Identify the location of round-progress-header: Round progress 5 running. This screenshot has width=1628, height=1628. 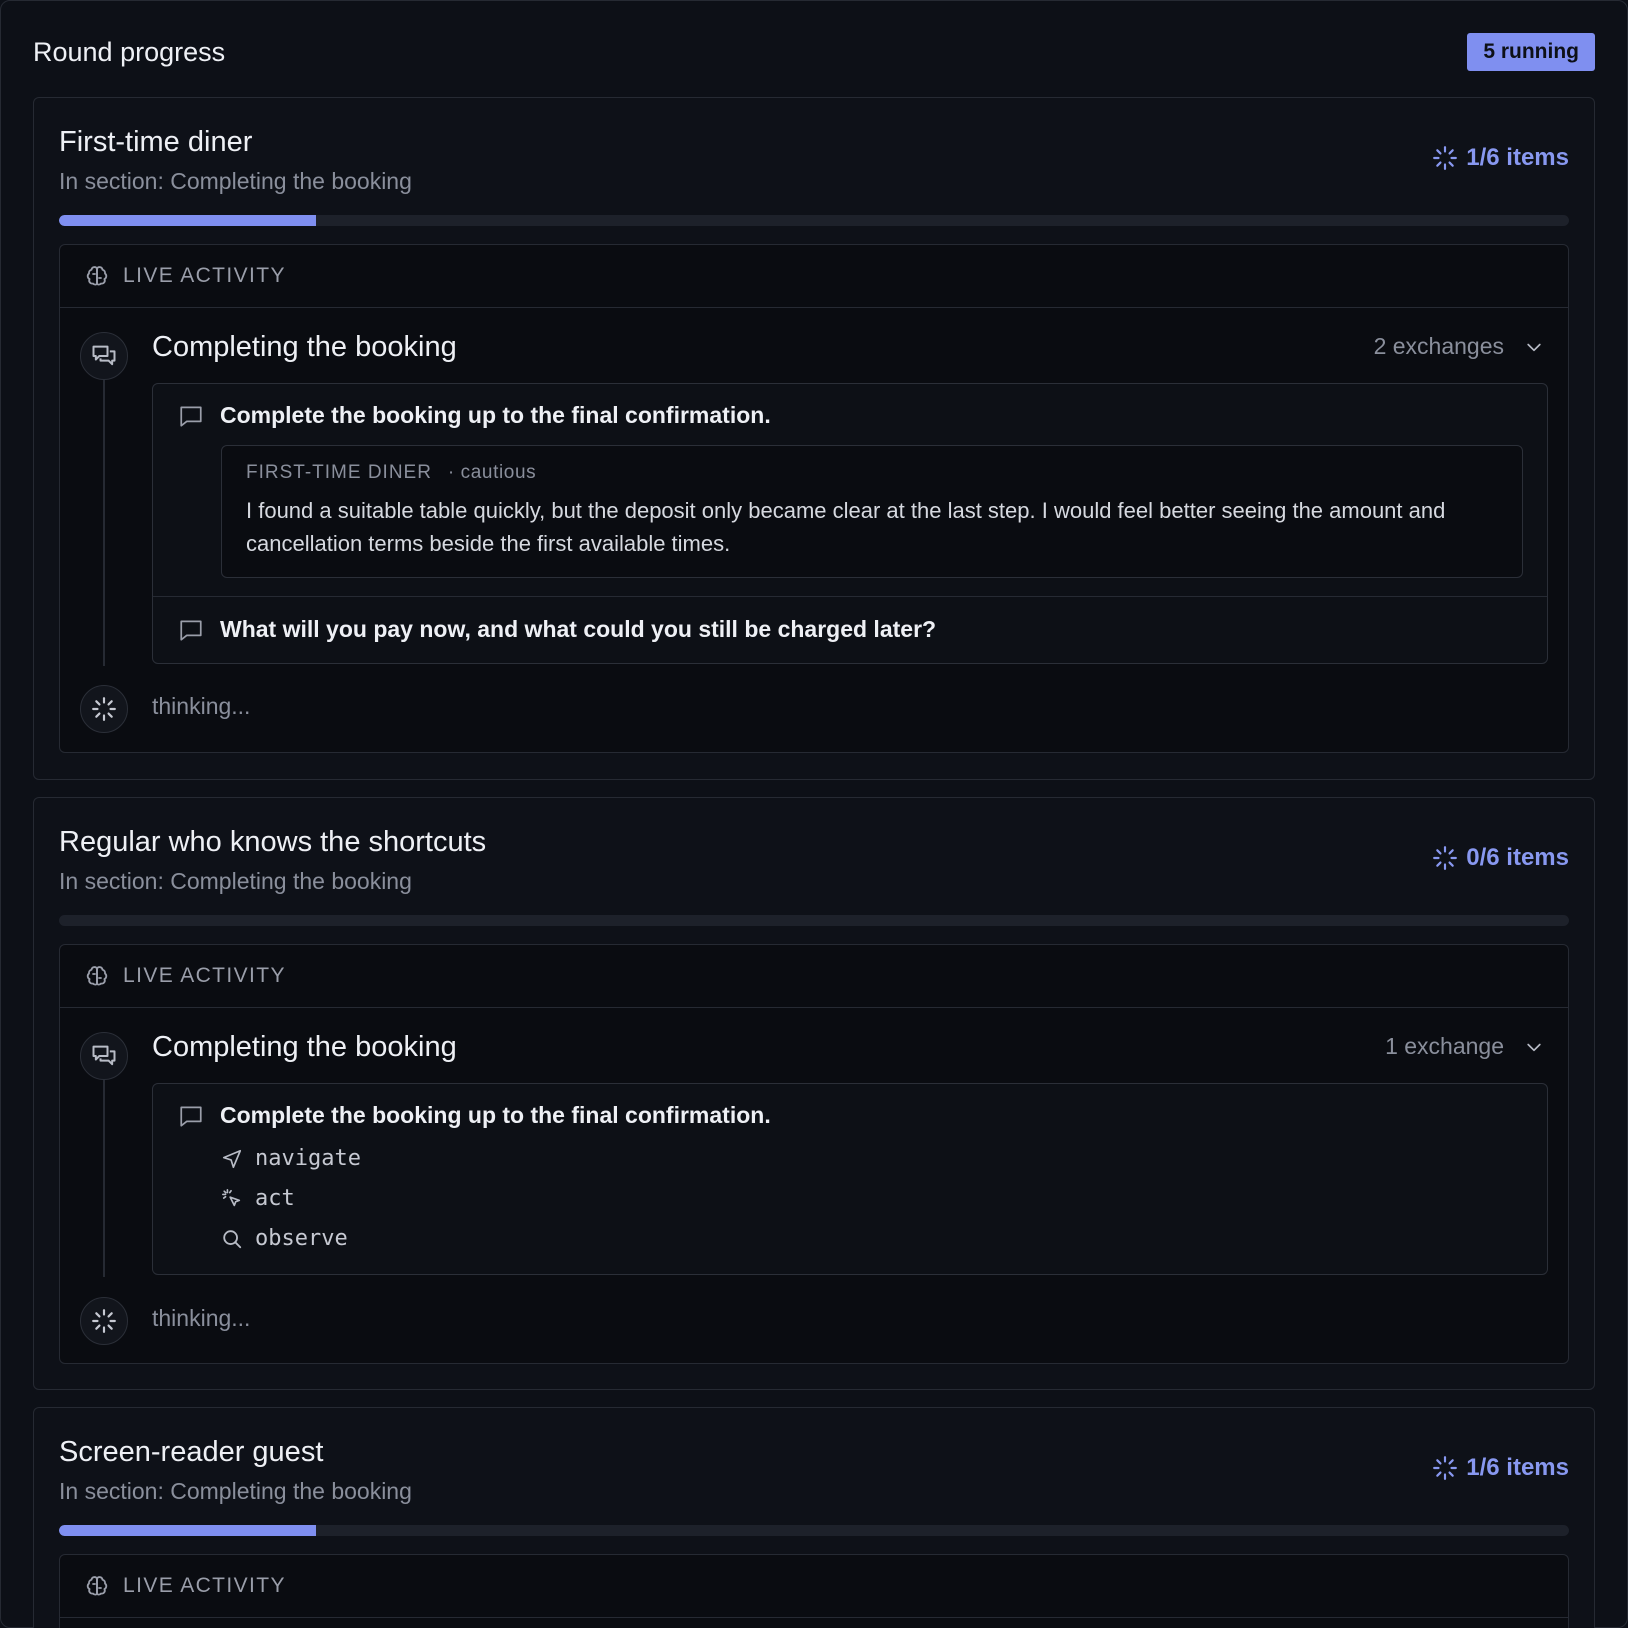
(814, 52).